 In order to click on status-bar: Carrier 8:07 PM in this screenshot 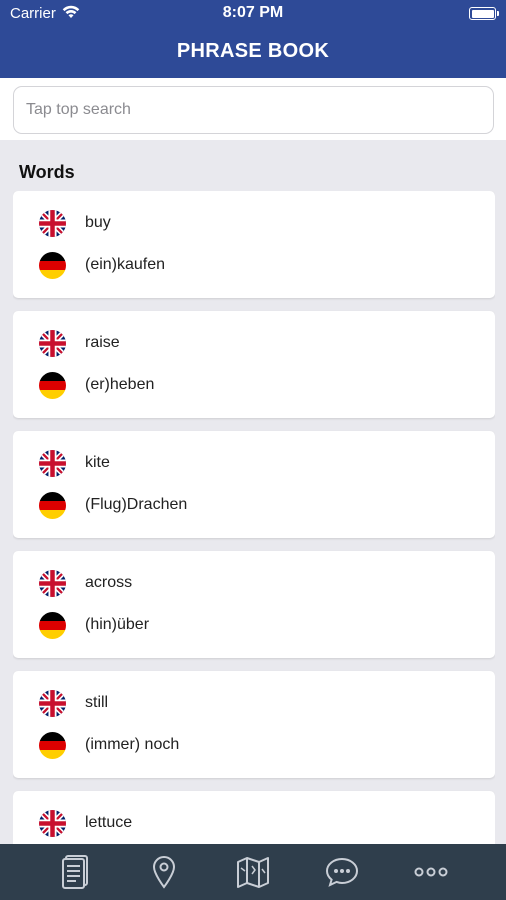, I will do `click(253, 14)`.